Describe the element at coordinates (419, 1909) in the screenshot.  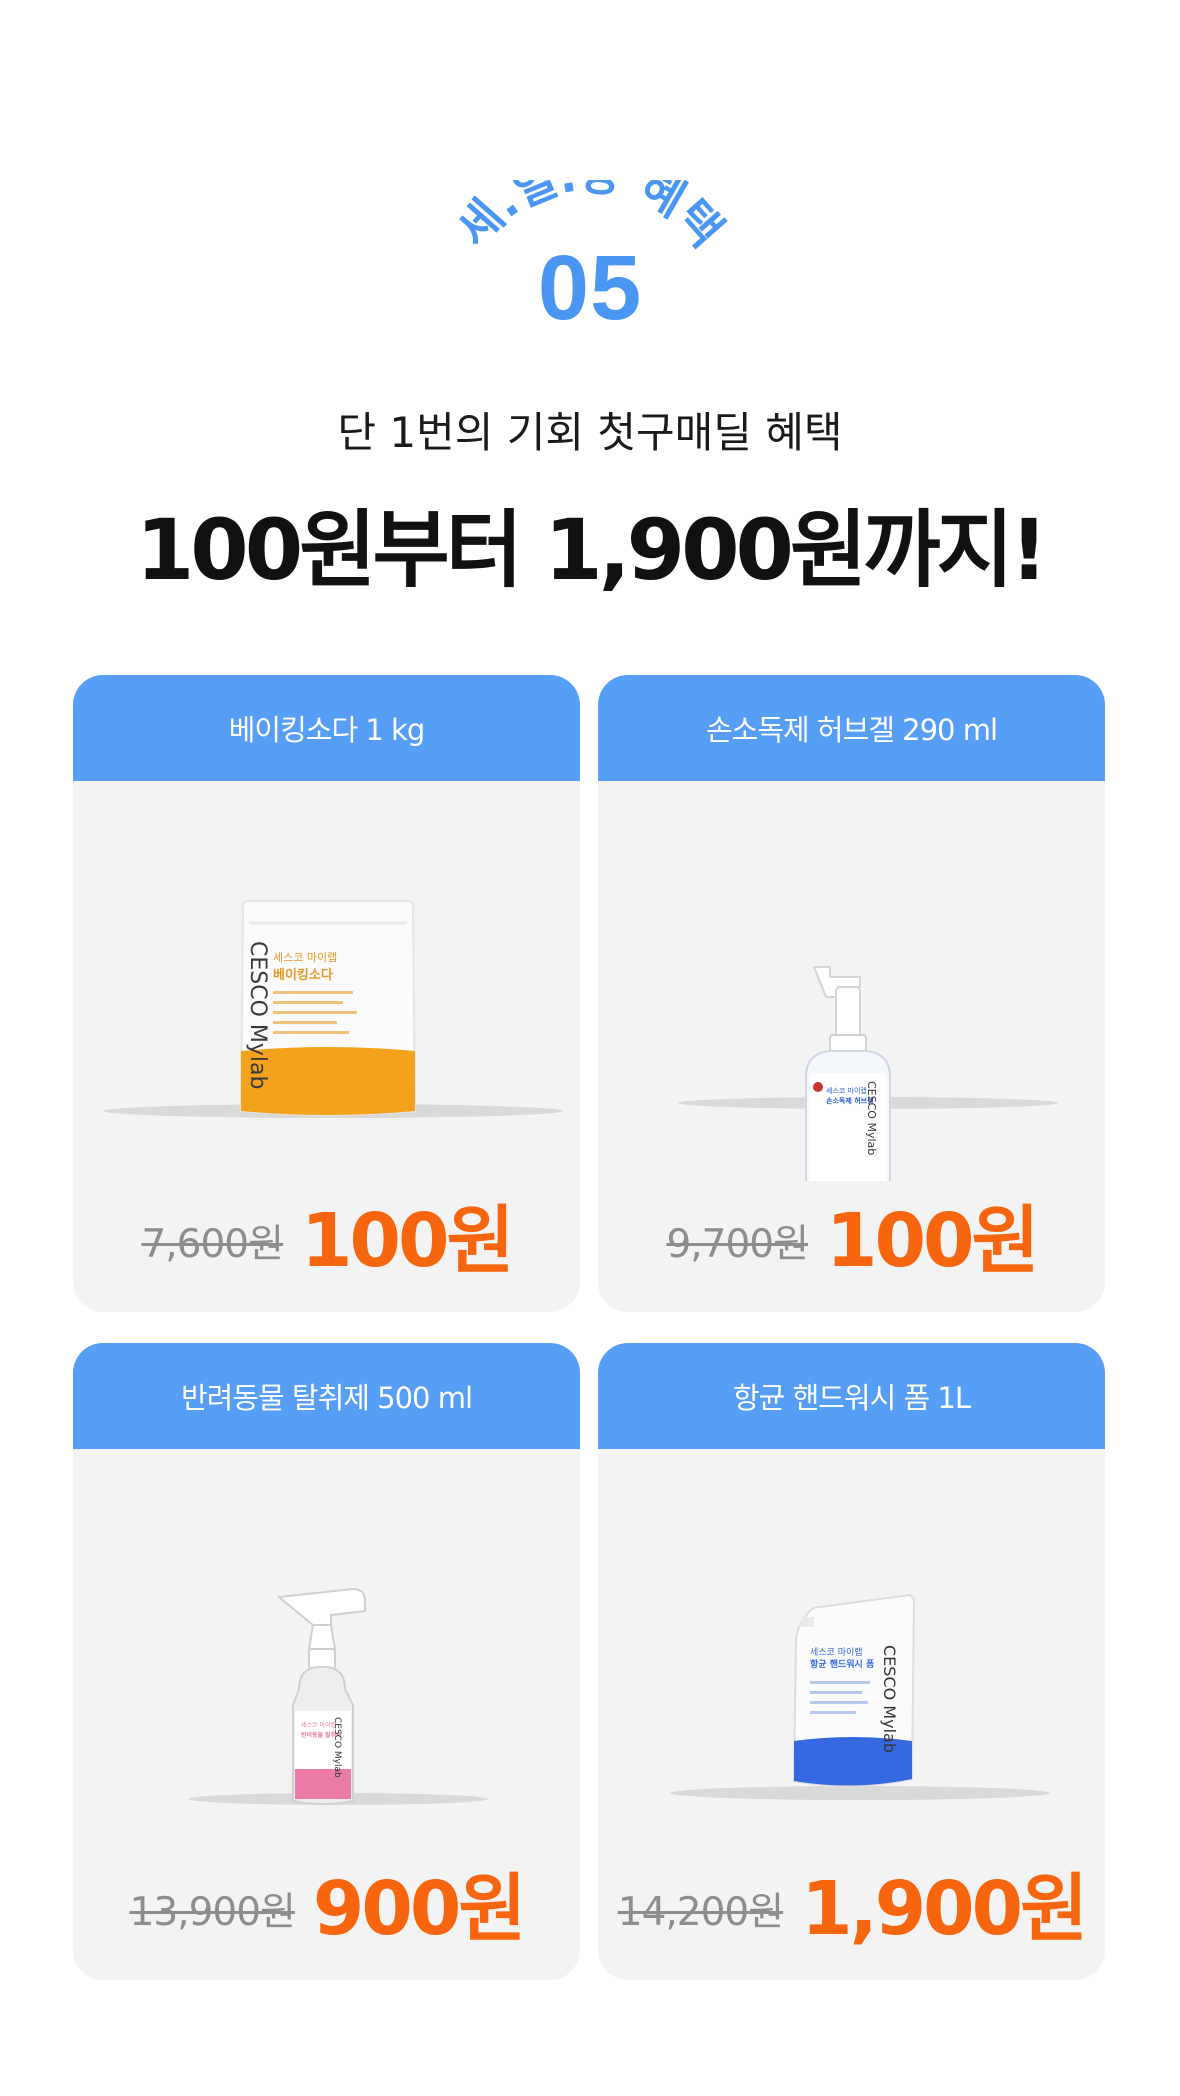
I see `sale-price: 900원` at that location.